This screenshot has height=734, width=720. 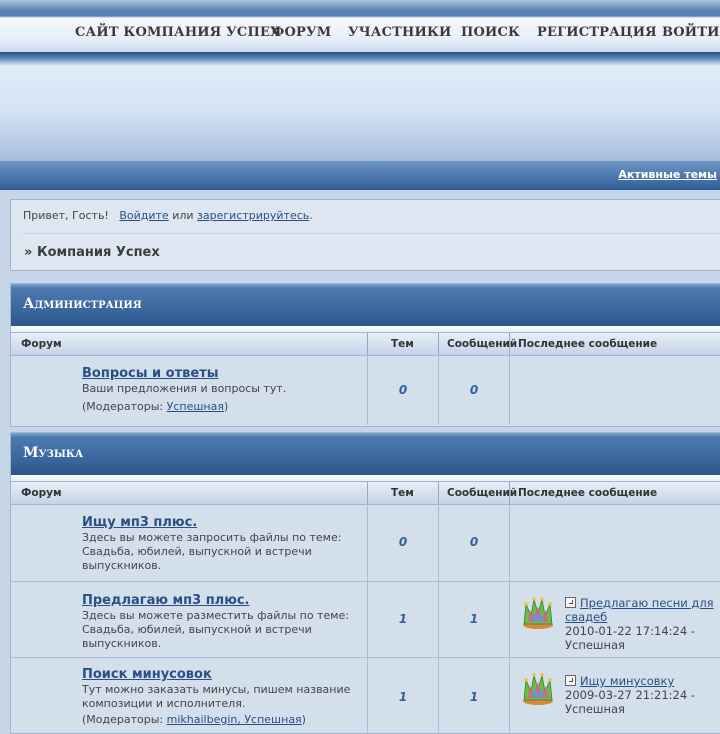 I want to click on moderators-close: ), so click(x=226, y=406).